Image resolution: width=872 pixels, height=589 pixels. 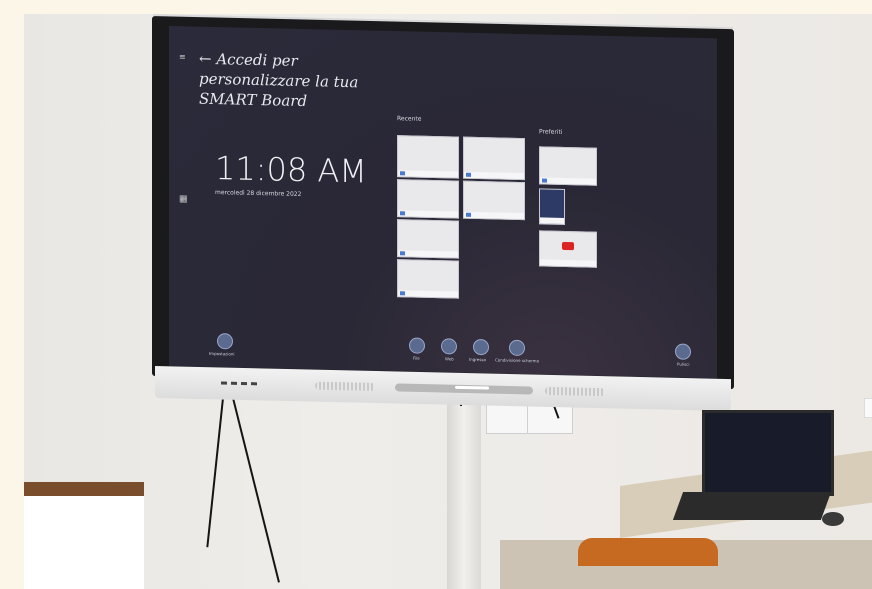 I want to click on dock-label: File, so click(x=416, y=358).